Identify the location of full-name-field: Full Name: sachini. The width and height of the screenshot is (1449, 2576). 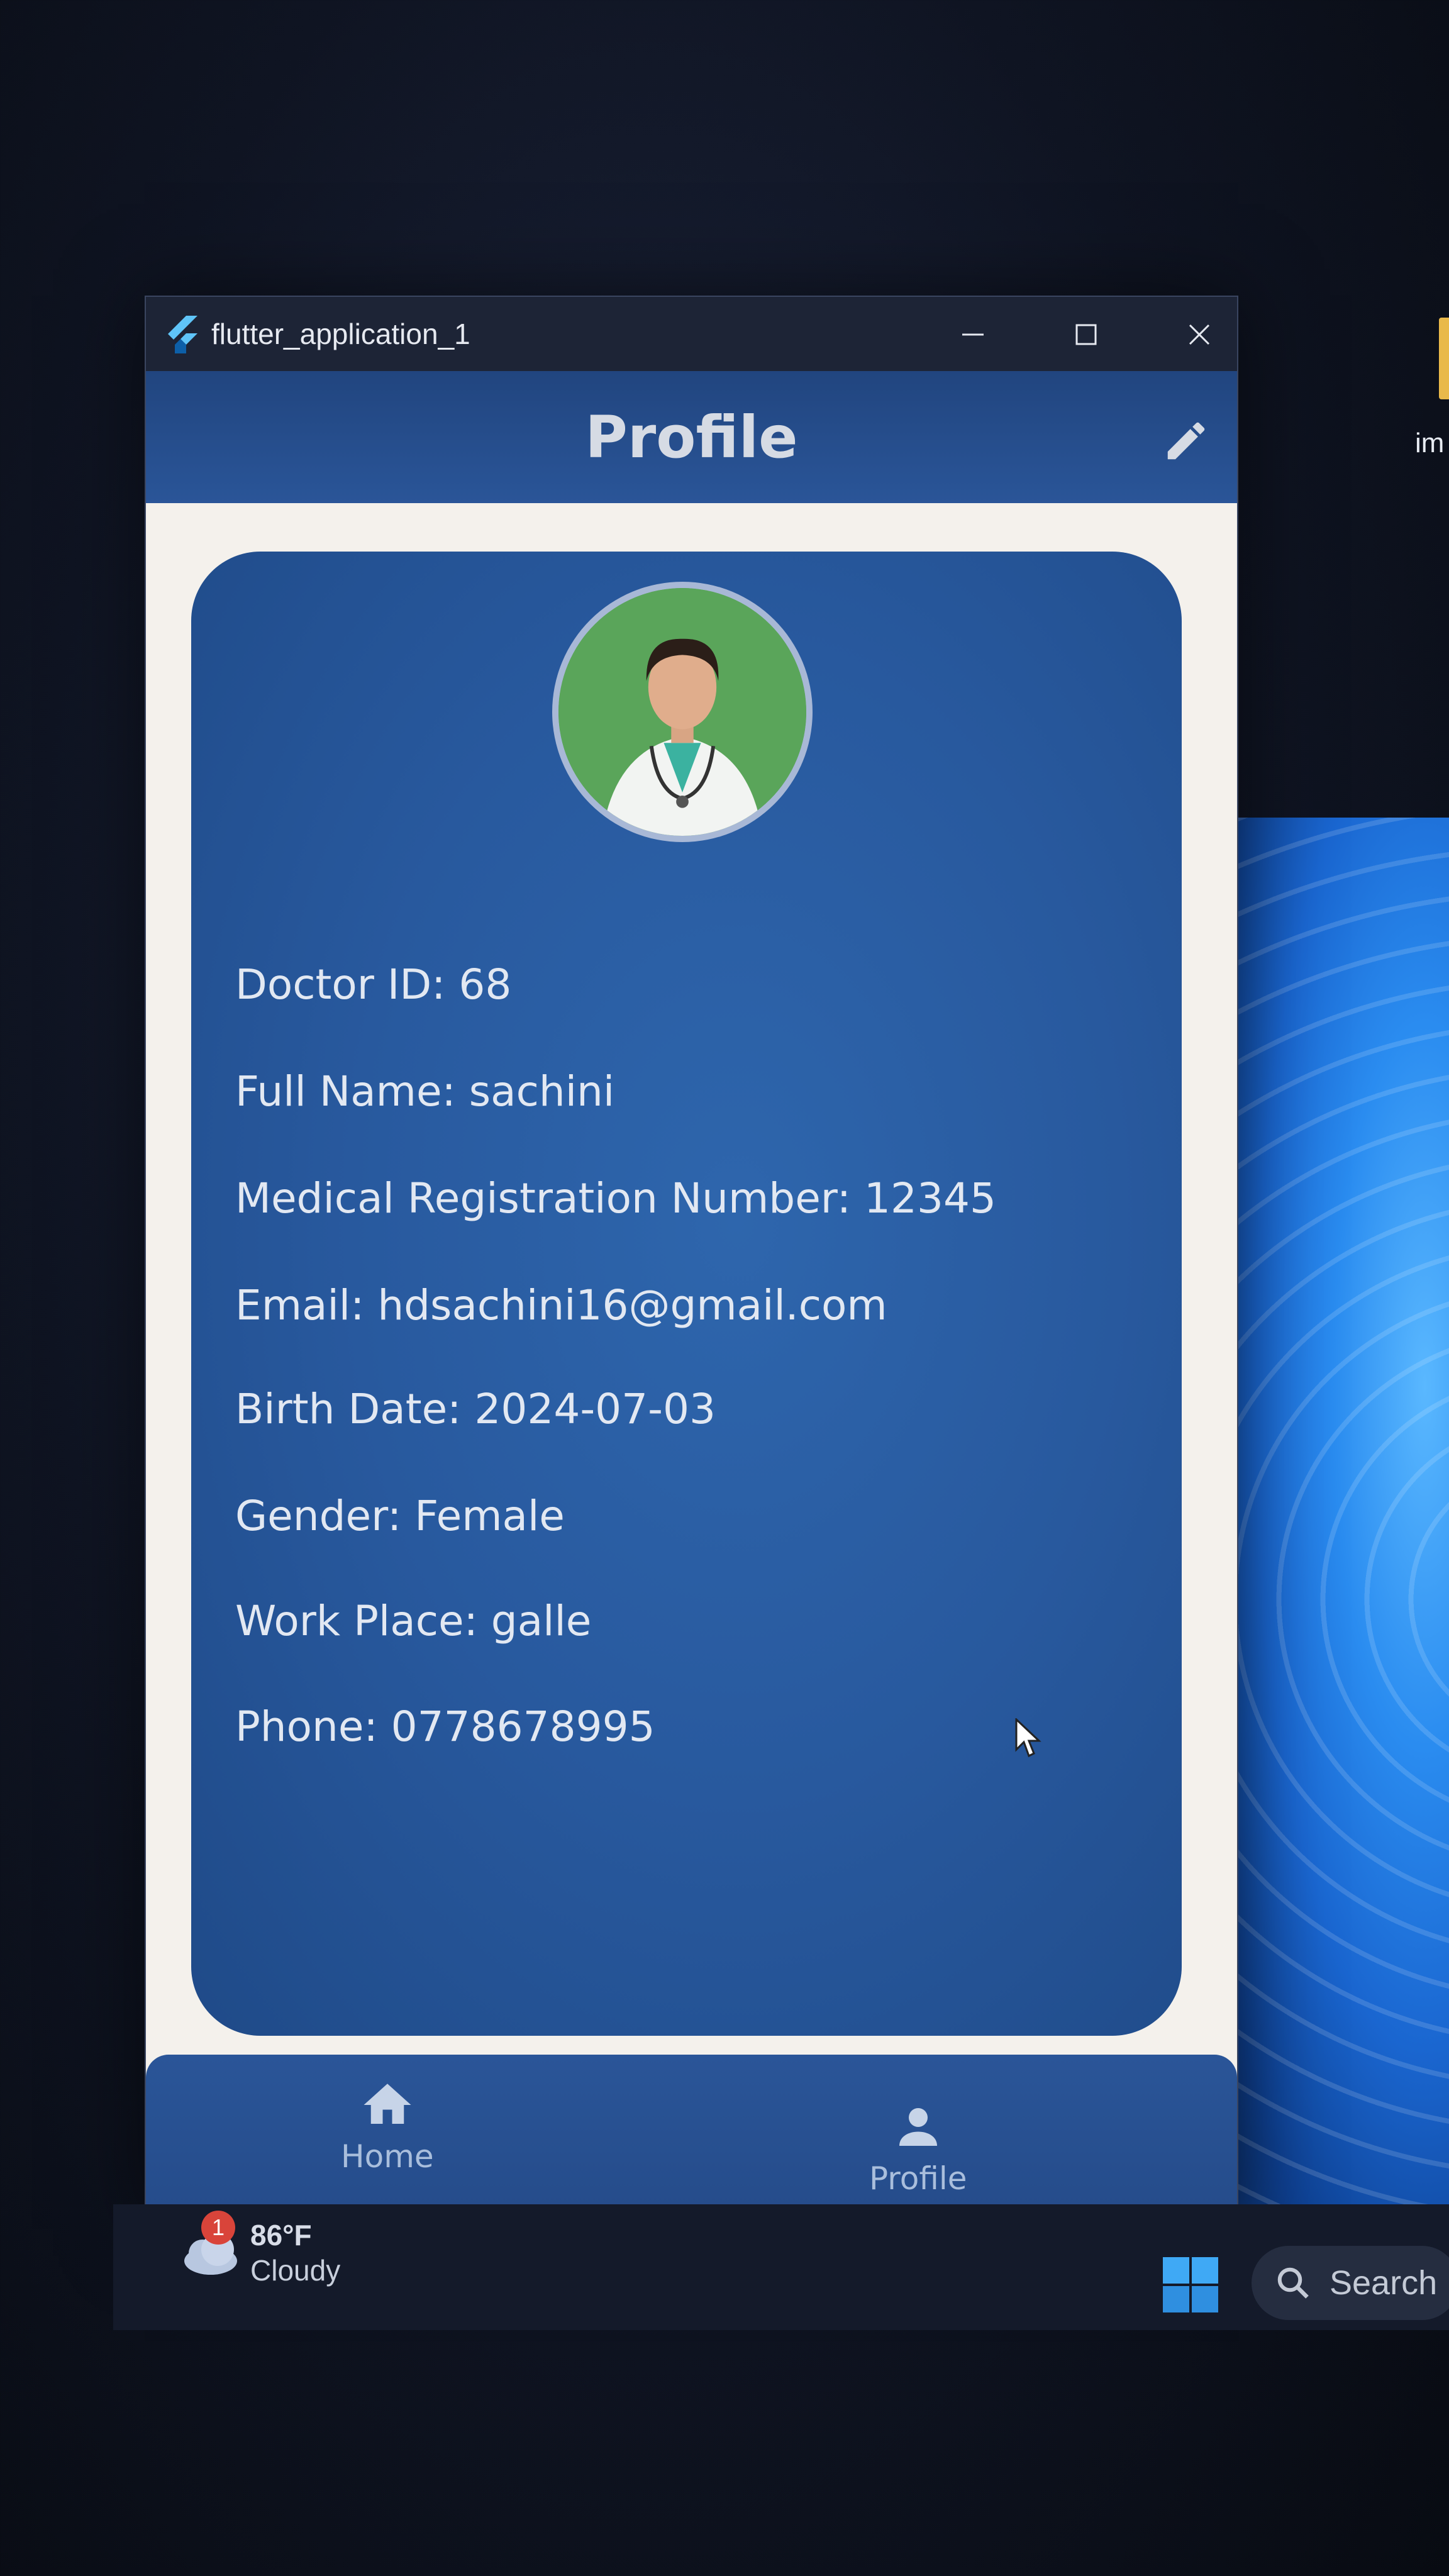
(425, 1091).